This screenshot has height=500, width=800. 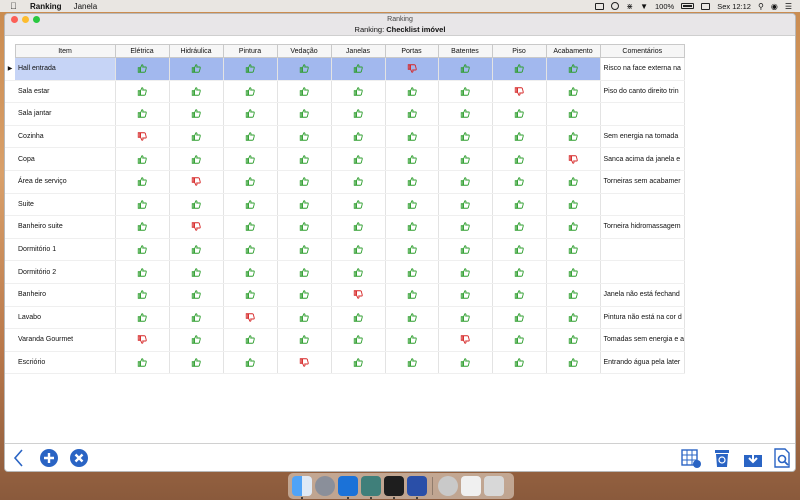 I want to click on spotlight-icon: ⚲, so click(x=761, y=6).